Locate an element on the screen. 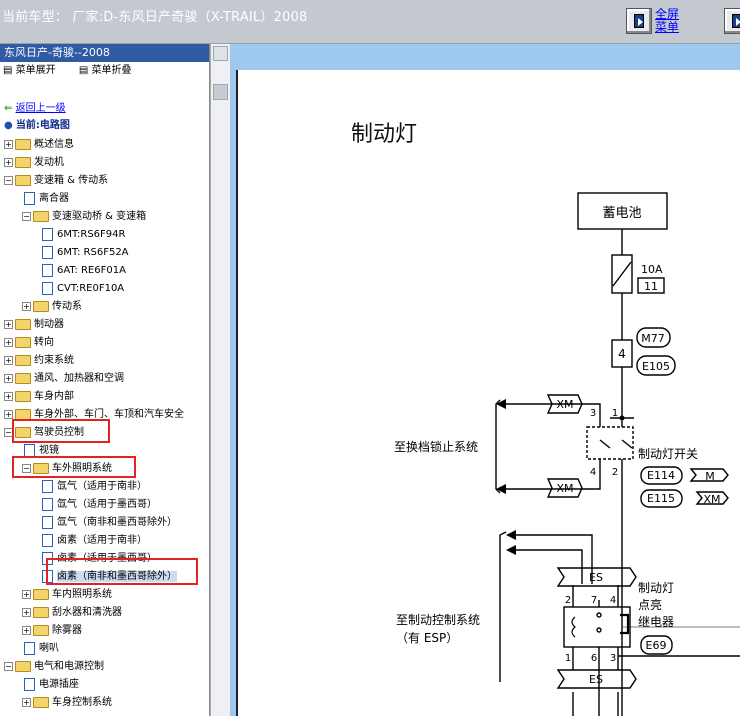  fullscreen-icon is located at coordinates (639, 21).